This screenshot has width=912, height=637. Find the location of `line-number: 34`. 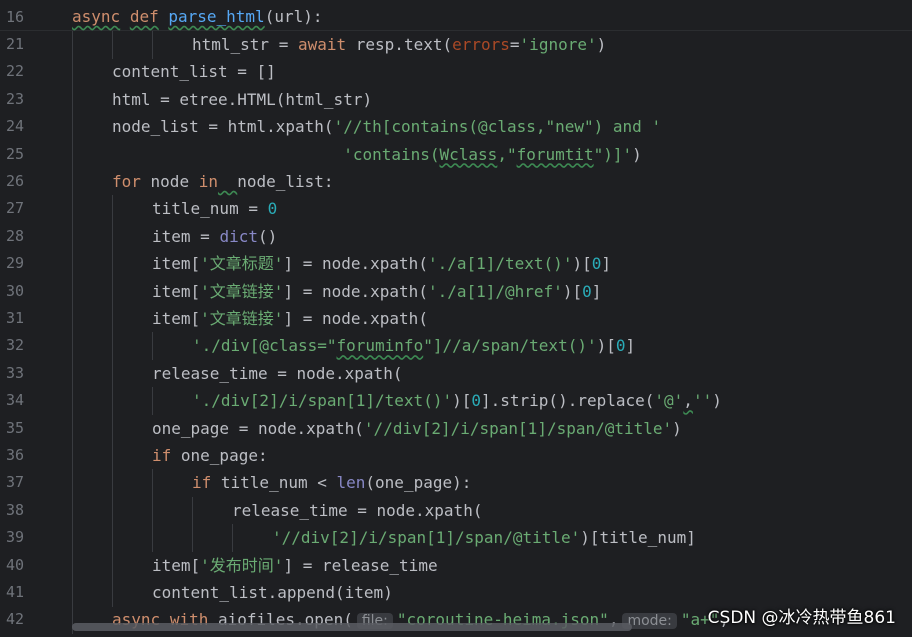

line-number: 34 is located at coordinates (12, 400).